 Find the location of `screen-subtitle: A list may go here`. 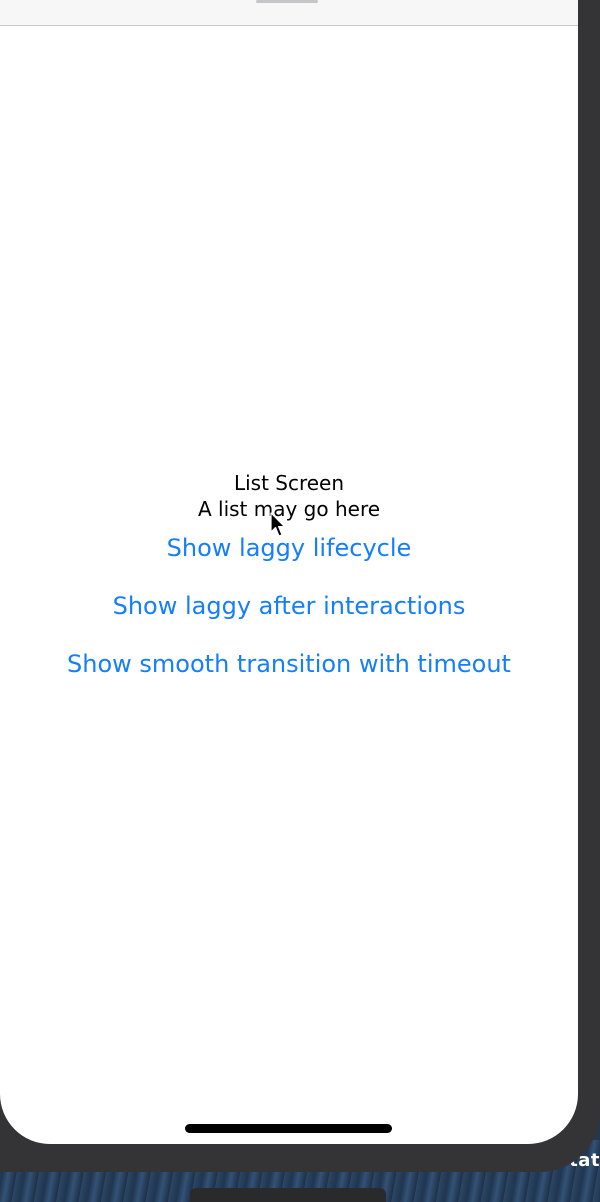

screen-subtitle: A list may go here is located at coordinates (289, 509).